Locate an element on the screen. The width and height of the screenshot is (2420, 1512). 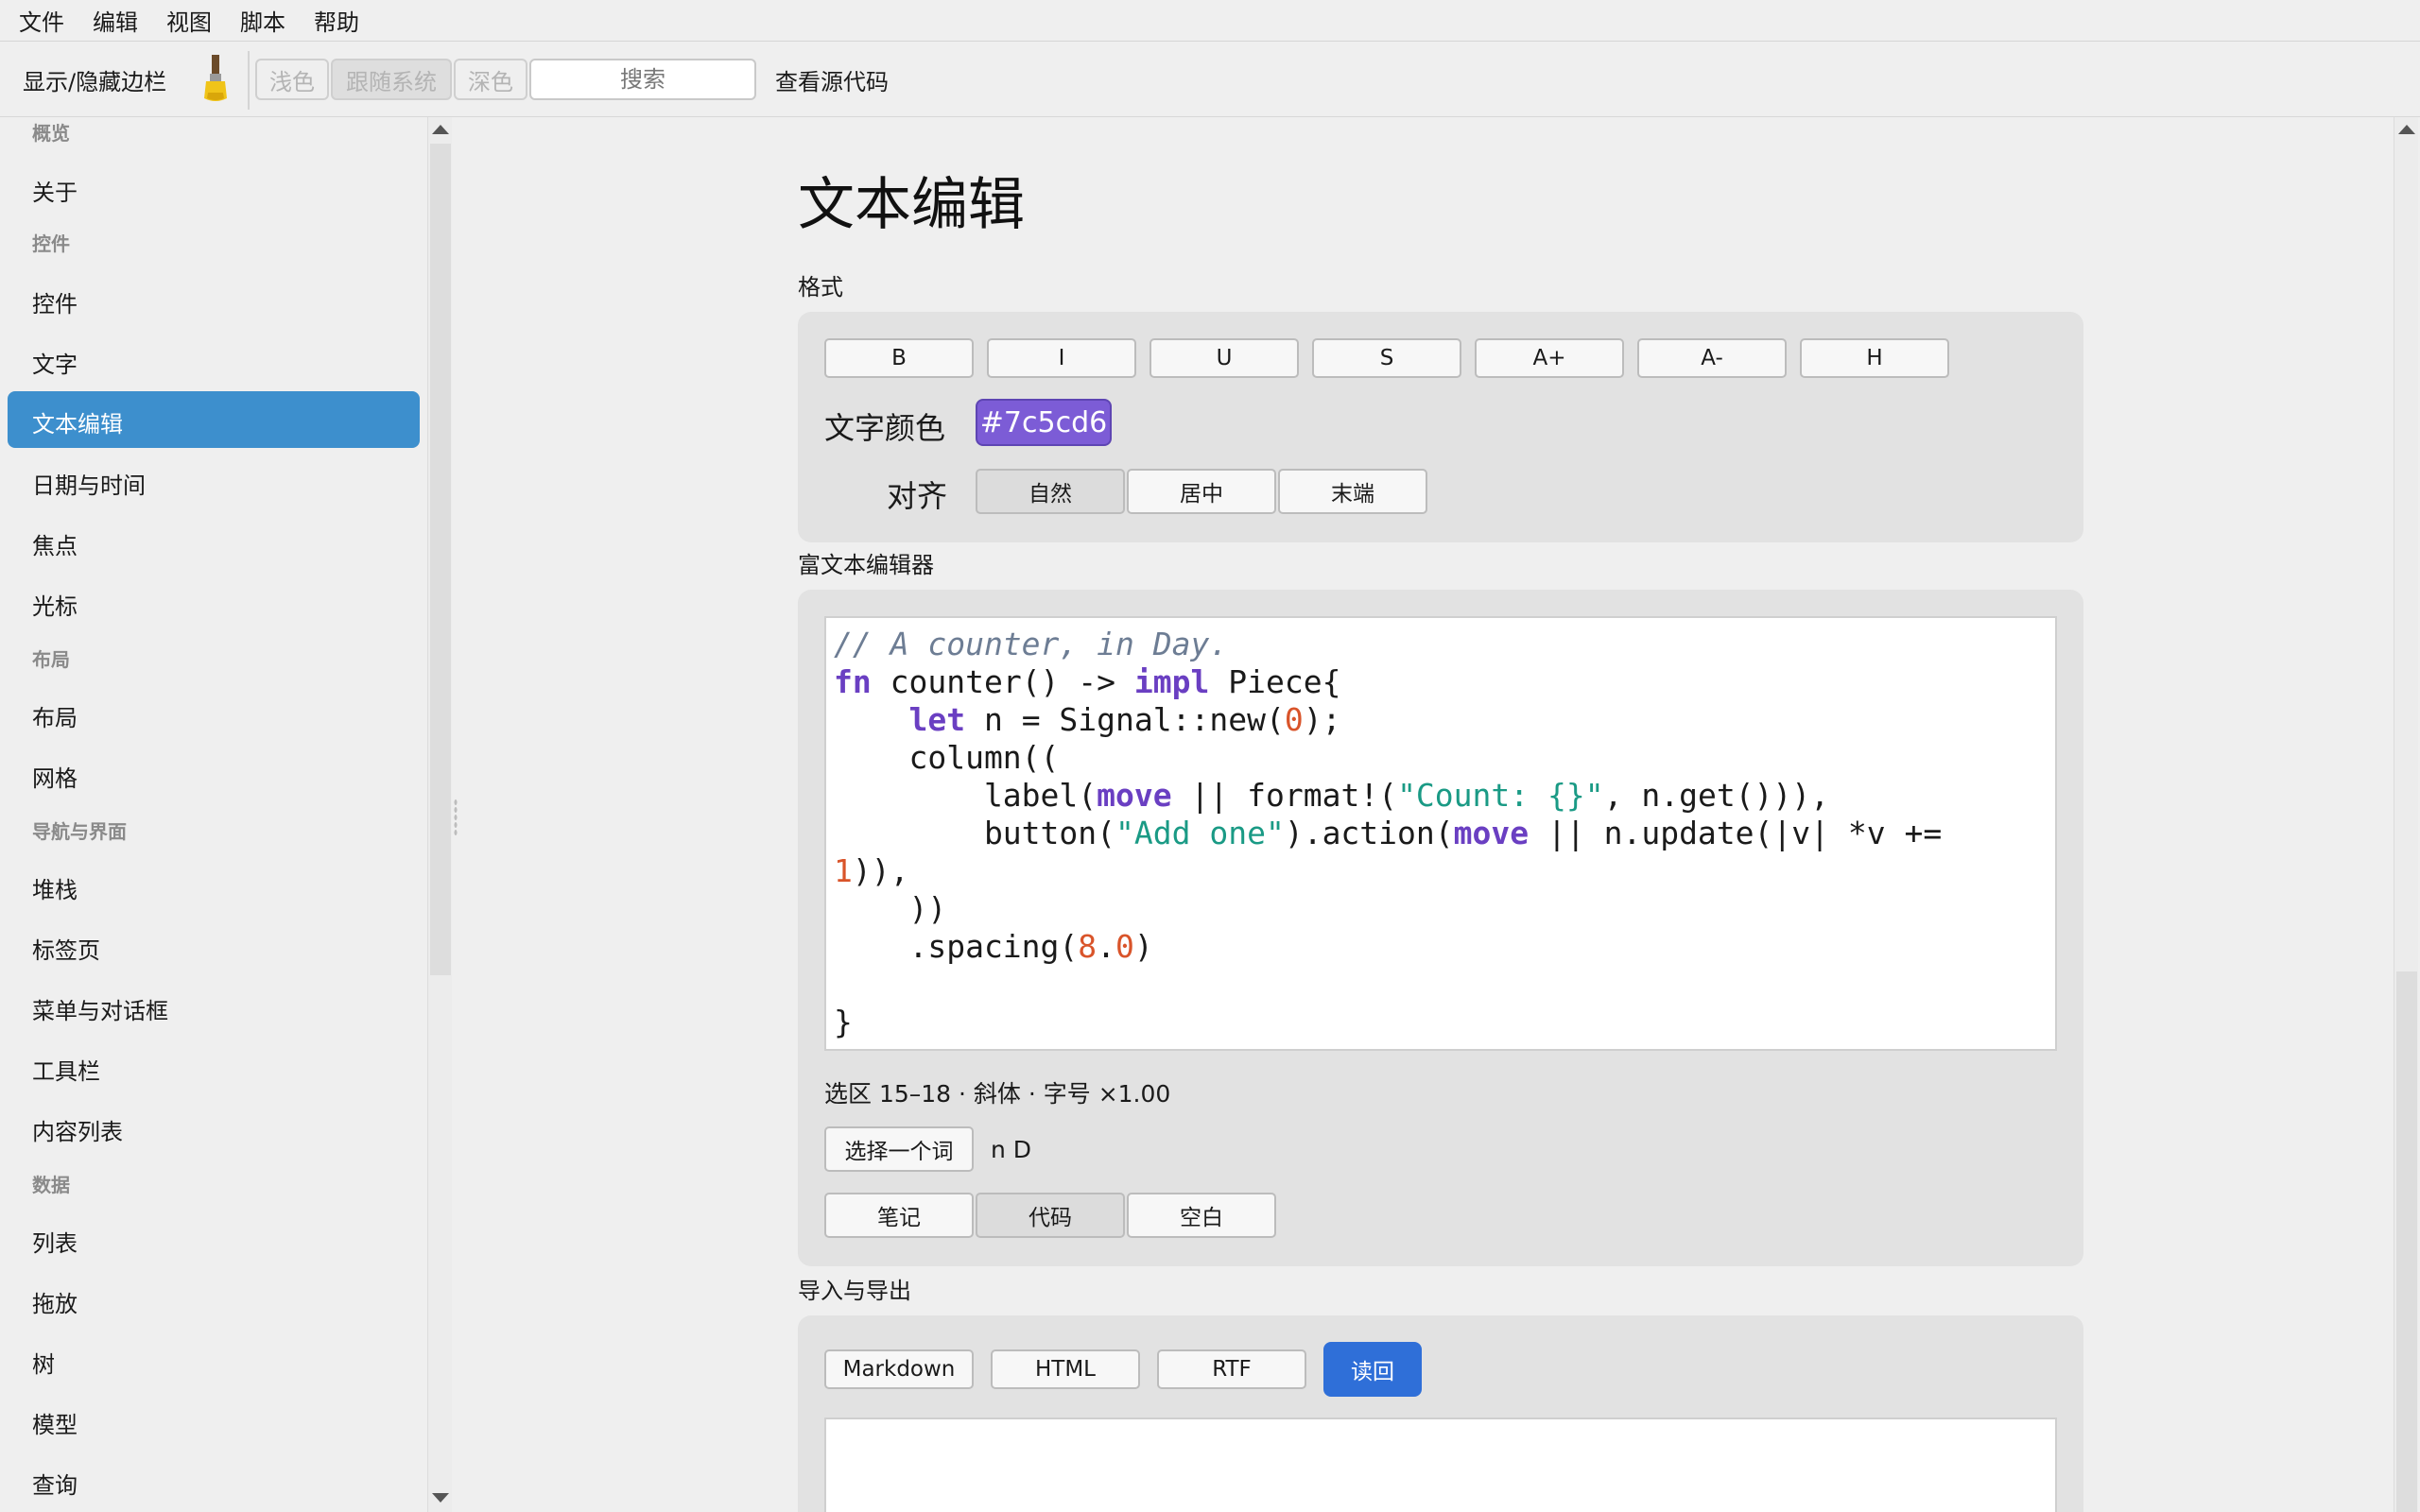
preset-notes-button: 笔记 is located at coordinates (899, 1215).